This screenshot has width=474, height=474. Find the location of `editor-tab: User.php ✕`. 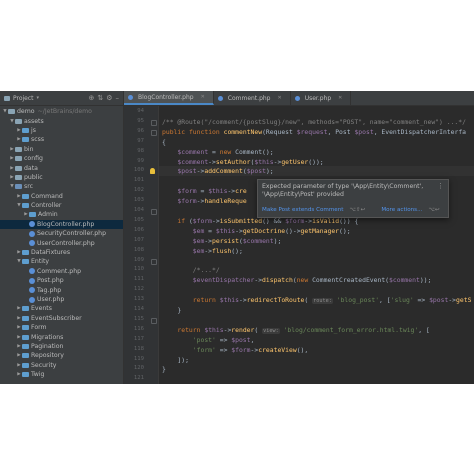

editor-tab: User.php ✕ is located at coordinates (321, 98).